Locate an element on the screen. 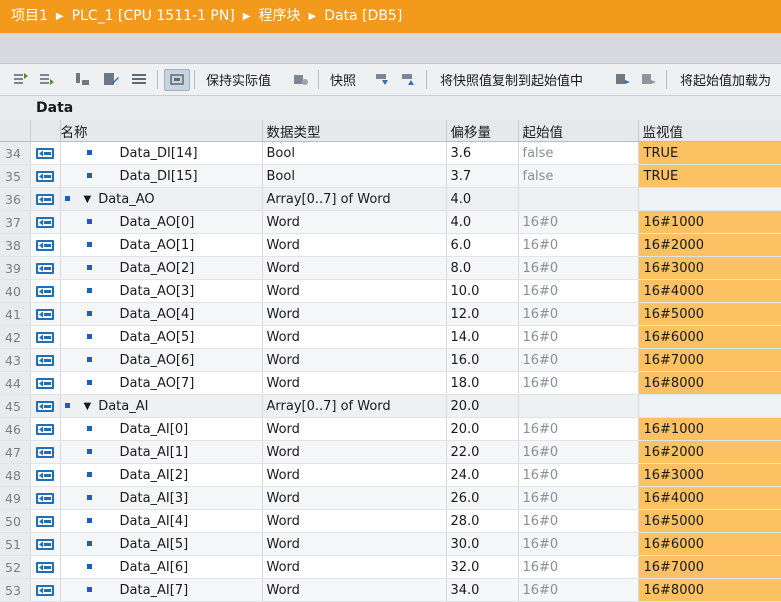 This screenshot has width=781, height=602. insert-row-icon is located at coordinates (21, 79).